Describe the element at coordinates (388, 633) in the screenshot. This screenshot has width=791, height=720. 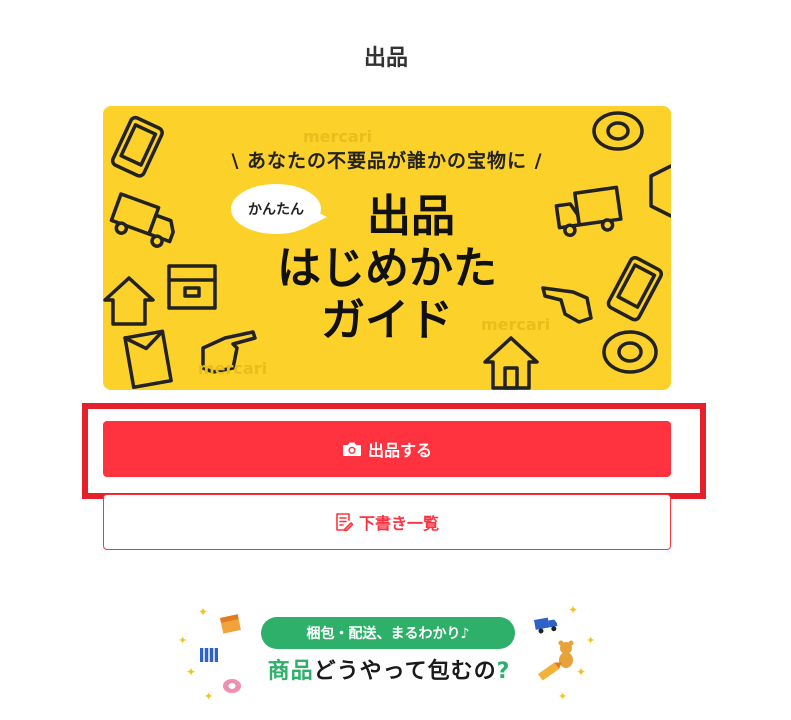
I see `guide-subtitle-pill: 梱包・配送、まるわかり♪` at that location.